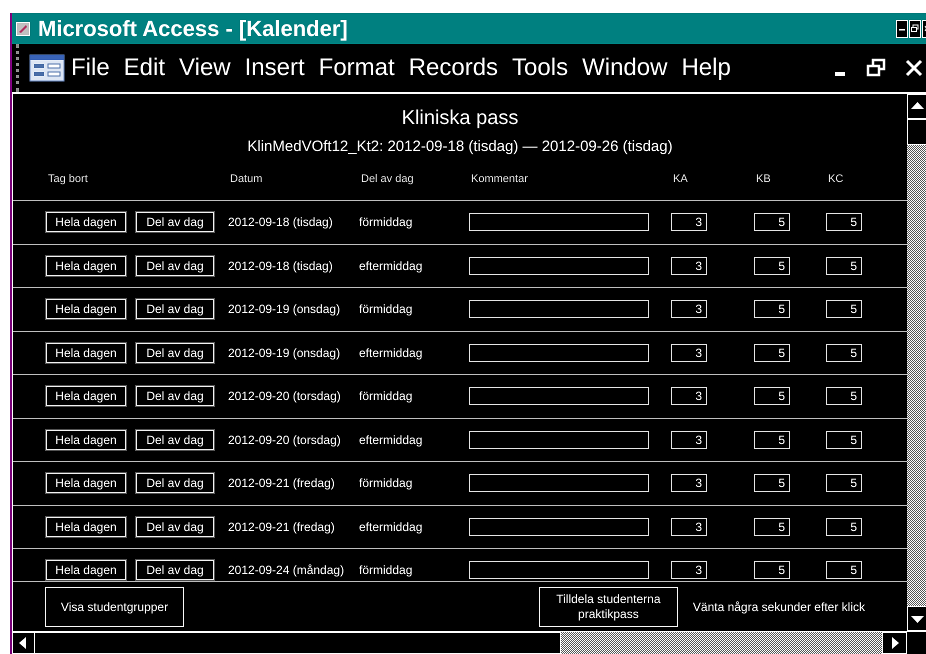 The width and height of the screenshot is (926, 654). Describe the element at coordinates (916, 106) in the screenshot. I see `scroll-up-icon` at that location.